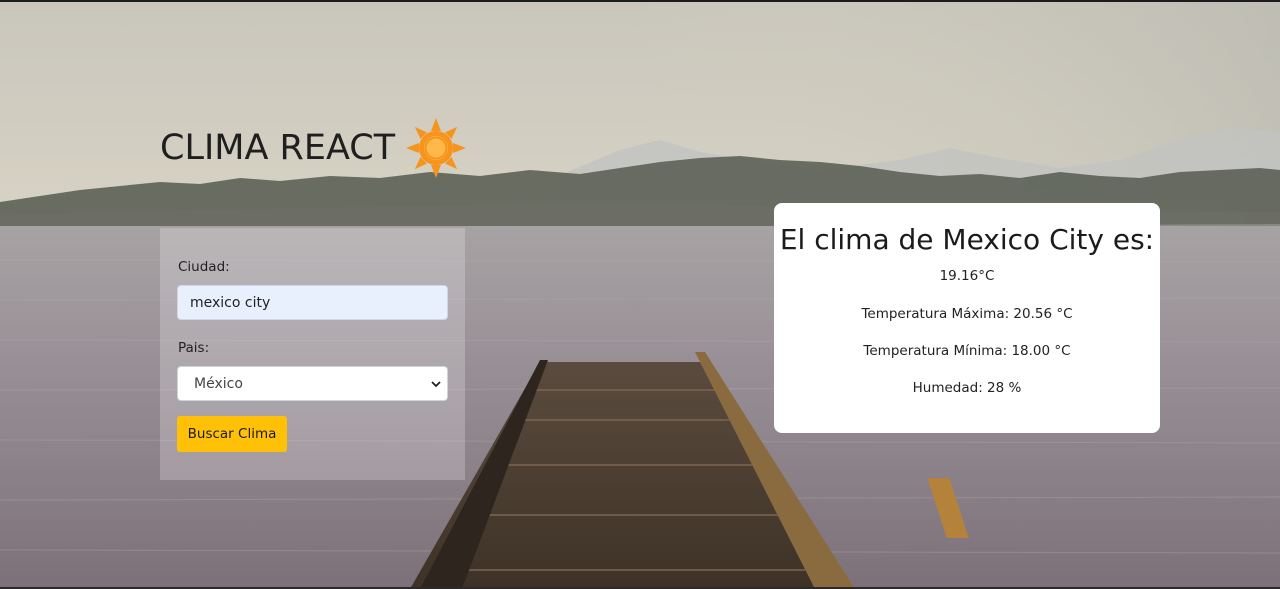  I want to click on country-select-value: México, so click(218, 383).